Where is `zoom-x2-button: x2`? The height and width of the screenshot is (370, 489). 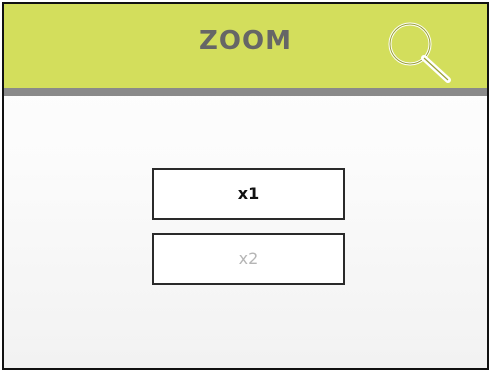 zoom-x2-button: x2 is located at coordinates (248, 259).